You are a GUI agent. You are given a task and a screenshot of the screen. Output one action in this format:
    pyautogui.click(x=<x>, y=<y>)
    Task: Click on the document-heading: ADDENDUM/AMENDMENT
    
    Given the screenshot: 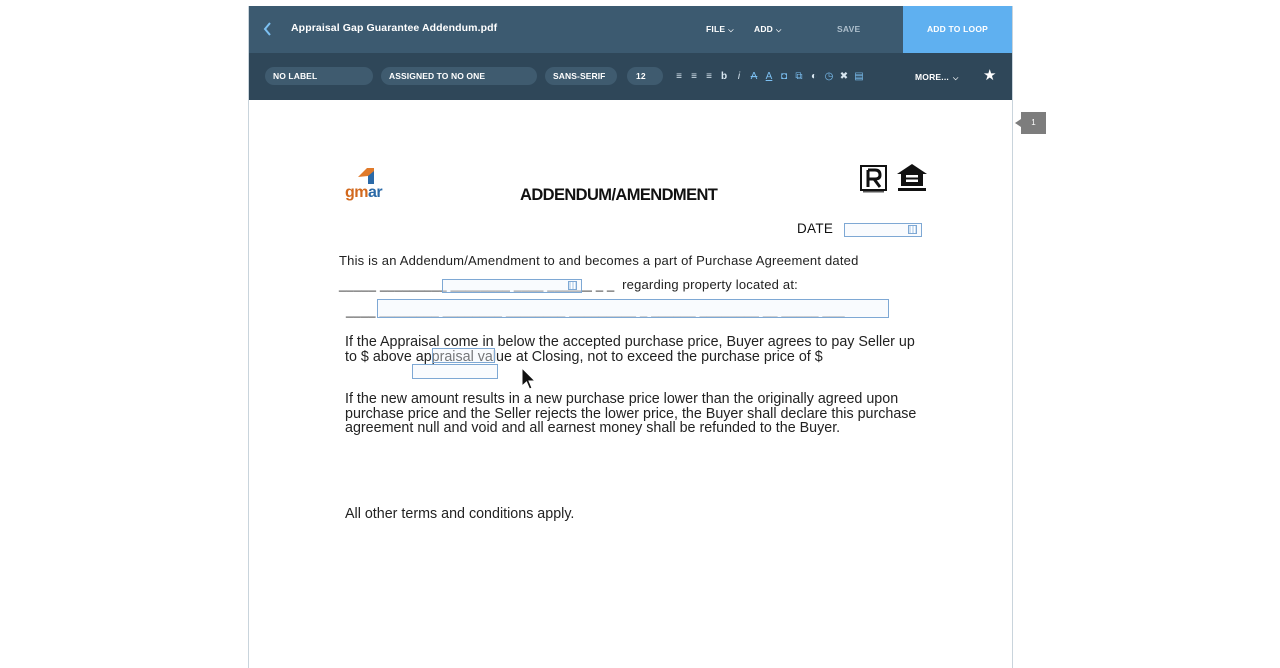 What is the action you would take?
    pyautogui.click(x=619, y=195)
    